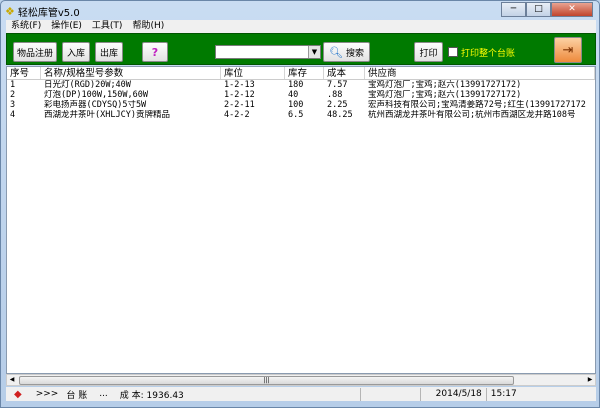 This screenshot has width=600, height=408. Describe the element at coordinates (148, 26) in the screenshot. I see `menu-help: 帮助(H)` at that location.